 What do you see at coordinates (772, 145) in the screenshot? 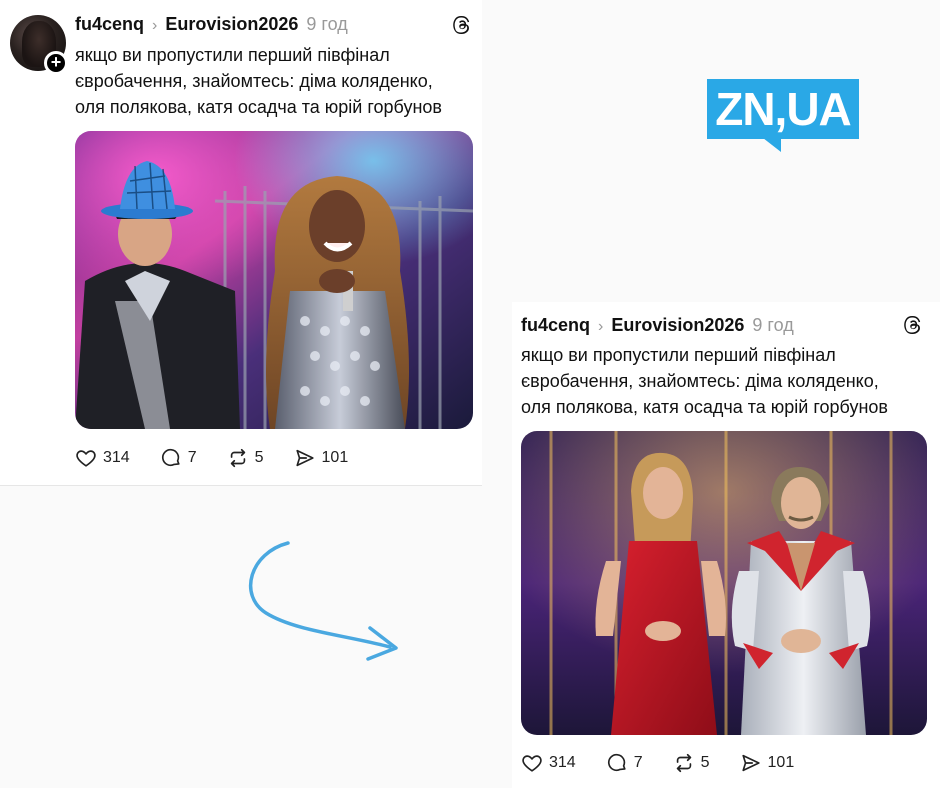
I see `logo-tail` at bounding box center [772, 145].